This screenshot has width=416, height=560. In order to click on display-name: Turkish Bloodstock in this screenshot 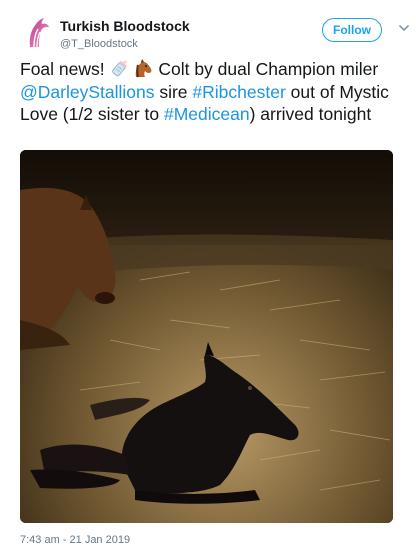, I will do `click(125, 26)`.